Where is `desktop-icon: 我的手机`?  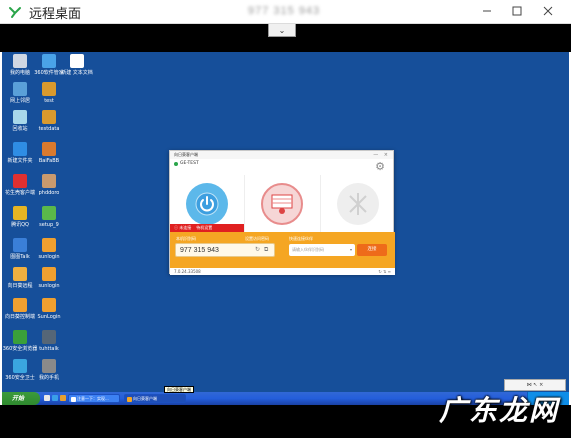 desktop-icon: 我的手机 is located at coordinates (49, 370).